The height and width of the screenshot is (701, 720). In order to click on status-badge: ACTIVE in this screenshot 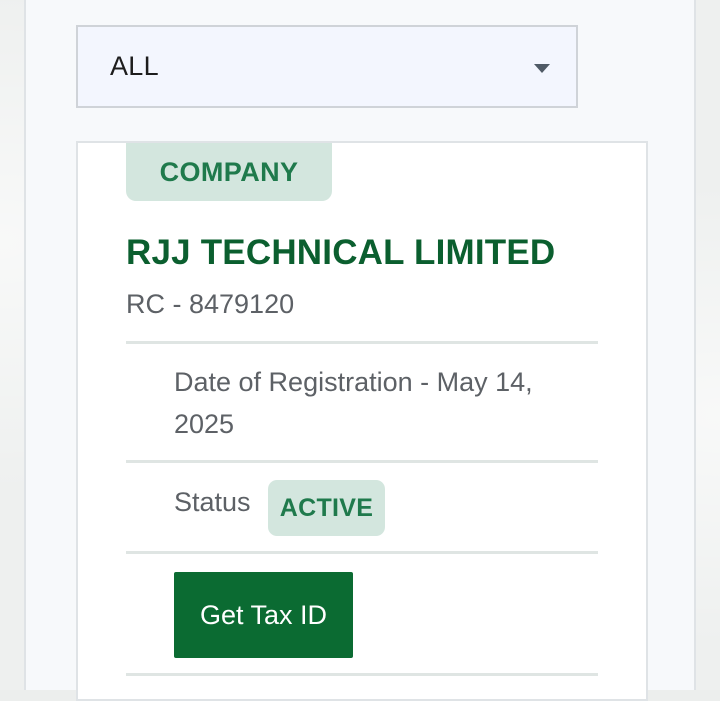, I will do `click(326, 508)`.